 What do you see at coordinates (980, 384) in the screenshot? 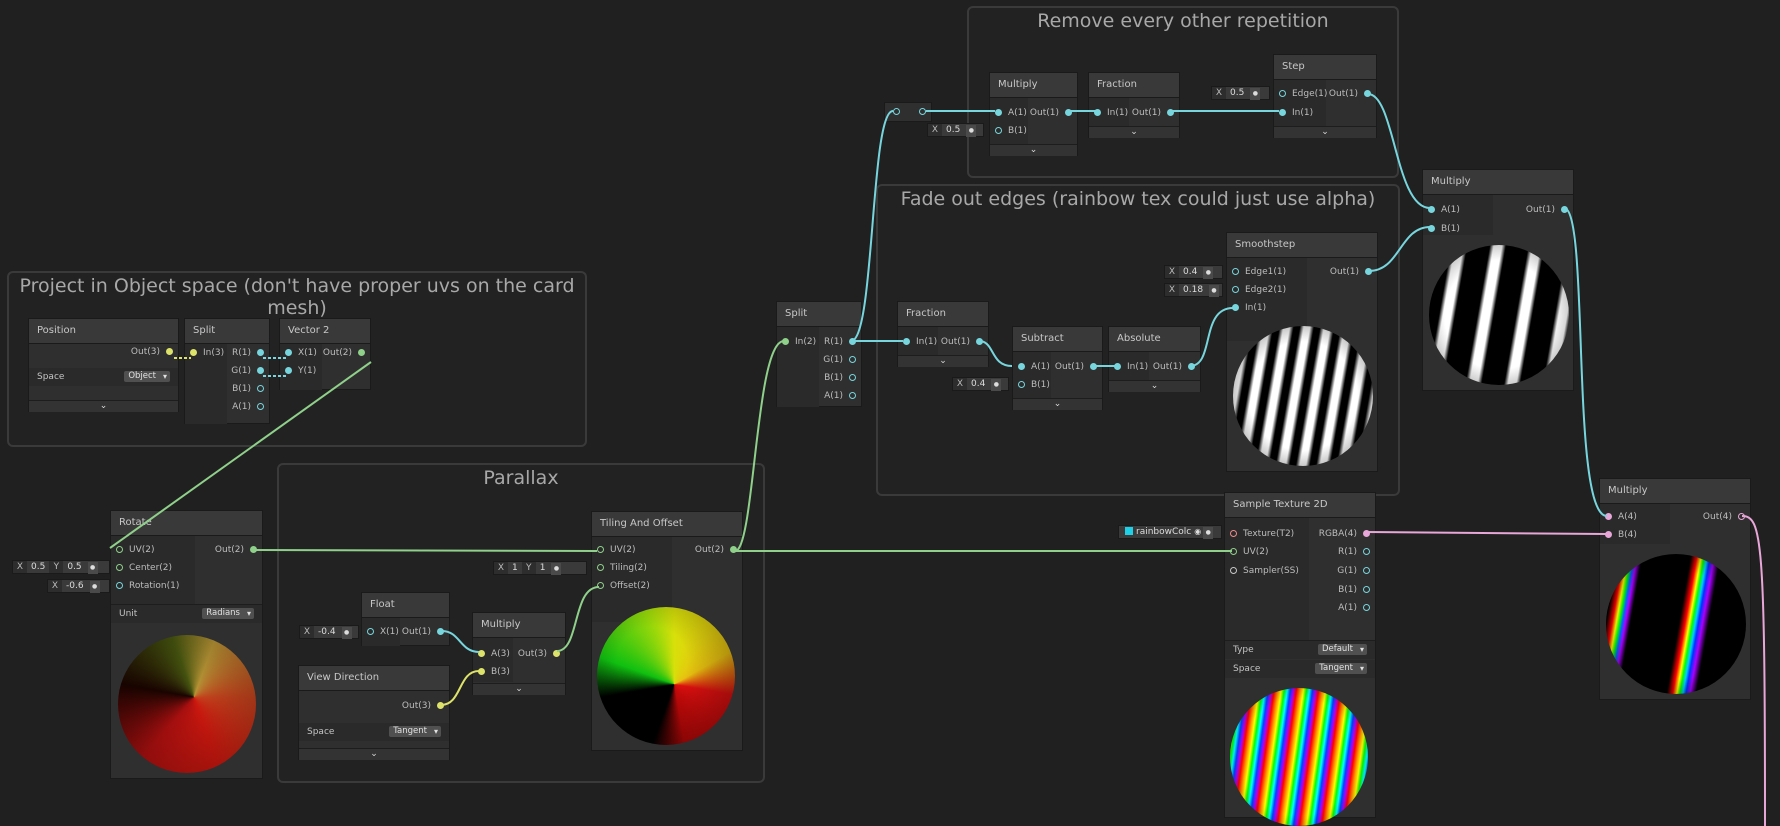
I see `subtract-b-field: X 0.4 ●` at bounding box center [980, 384].